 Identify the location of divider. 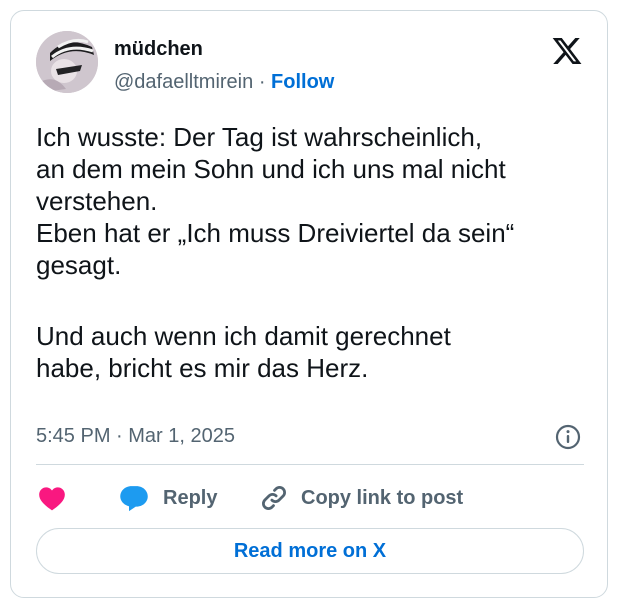
(310, 464).